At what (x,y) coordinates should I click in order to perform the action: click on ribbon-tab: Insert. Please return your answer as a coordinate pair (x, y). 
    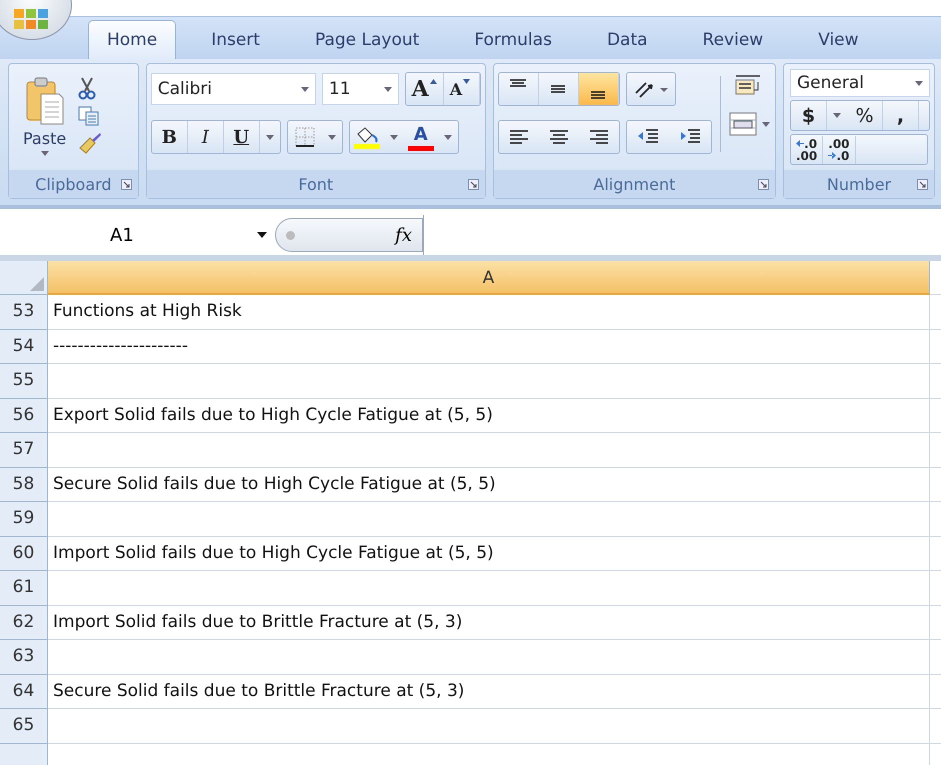
    Looking at the image, I should click on (235, 40).